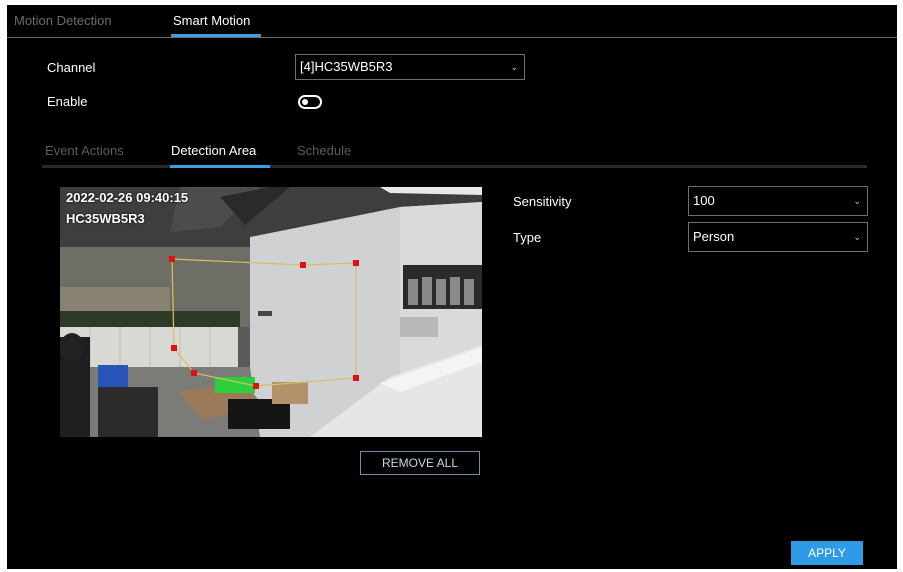 The image size is (903, 572). What do you see at coordinates (420, 463) in the screenshot?
I see `remove-all-button: REMOVE ALL` at bounding box center [420, 463].